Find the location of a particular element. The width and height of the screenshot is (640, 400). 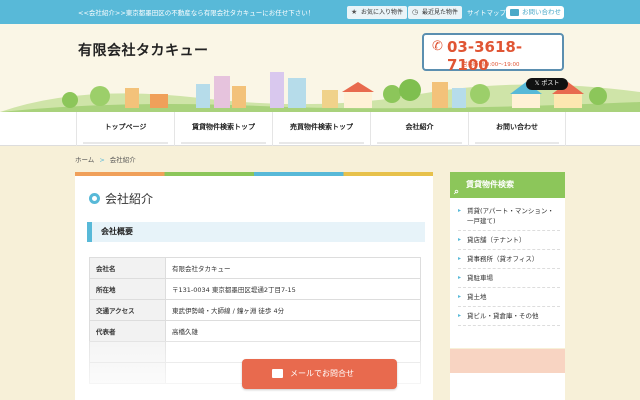

nav-item-company: 会社紹介 is located at coordinates (419, 129).